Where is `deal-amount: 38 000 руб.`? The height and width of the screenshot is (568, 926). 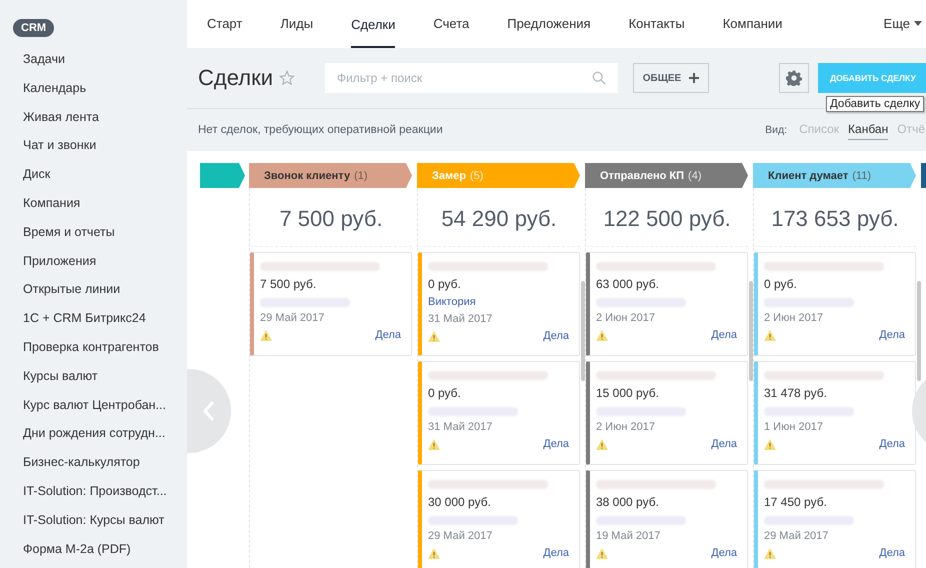 deal-amount: 38 000 руб. is located at coordinates (628, 502).